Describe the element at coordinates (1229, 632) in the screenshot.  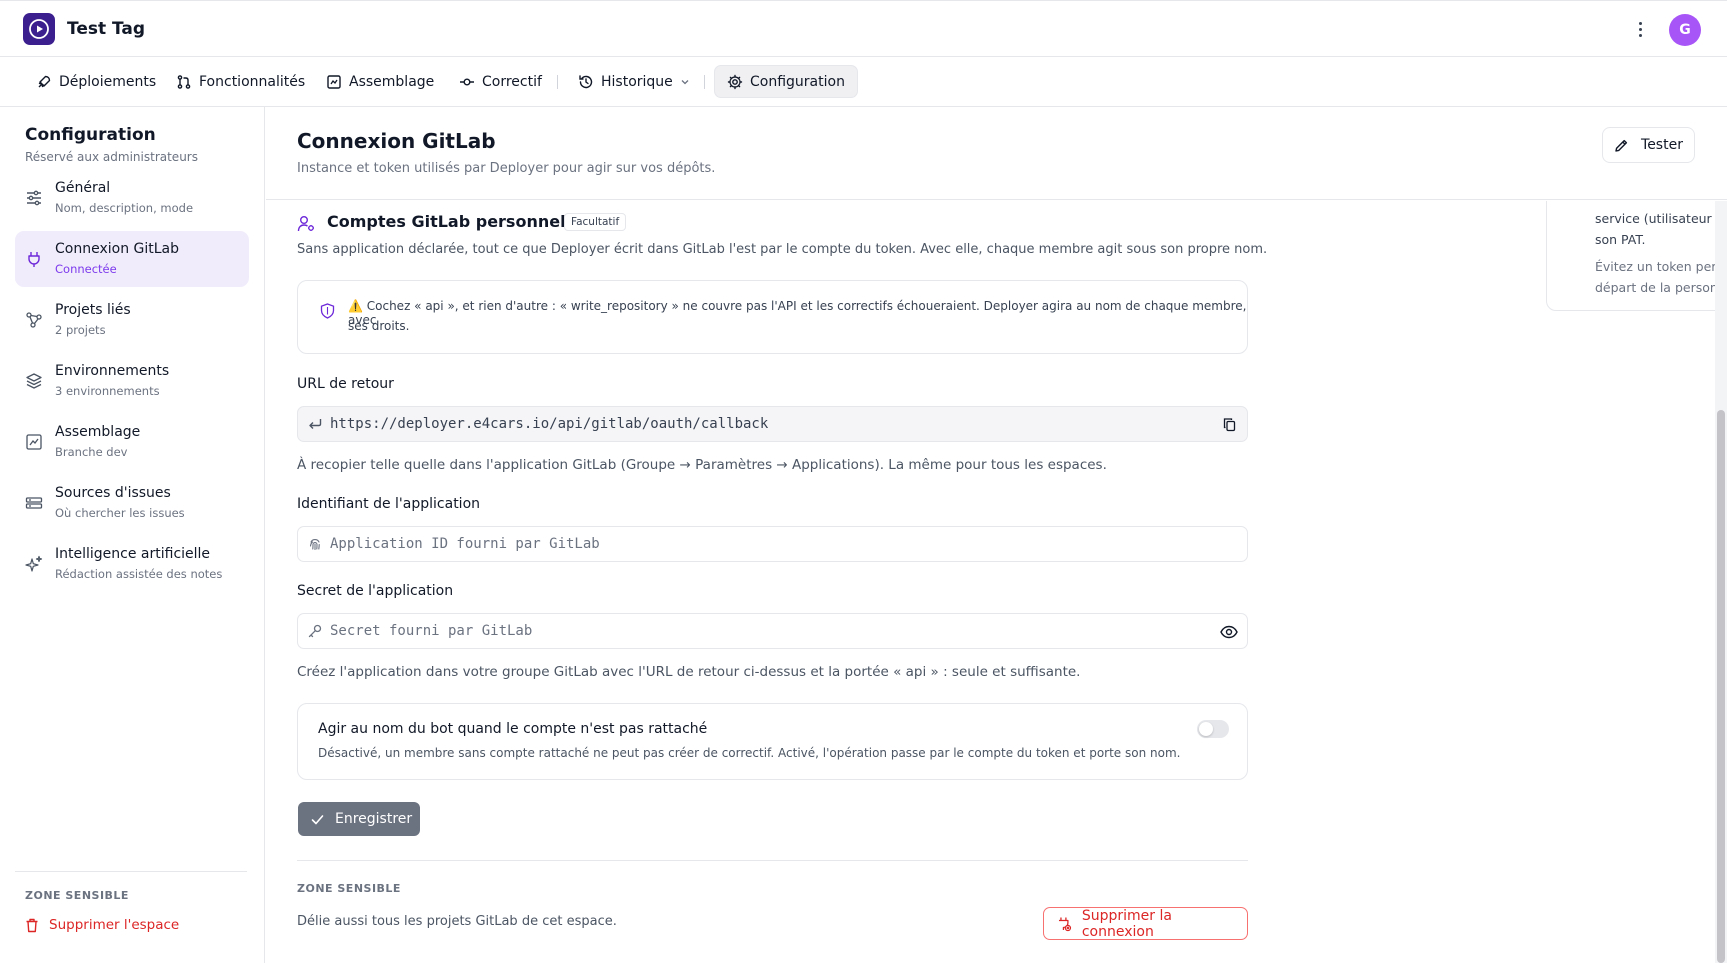
I see `eye-icon` at that location.